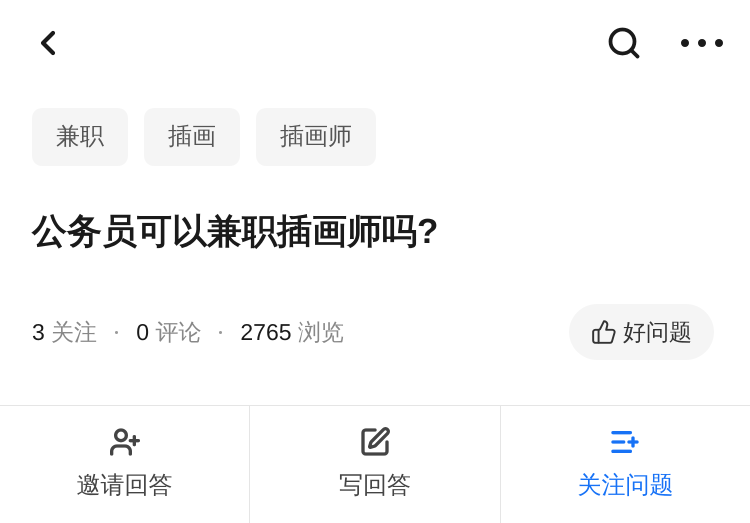  I want to click on stat-text: 2765 浏览, so click(292, 332).